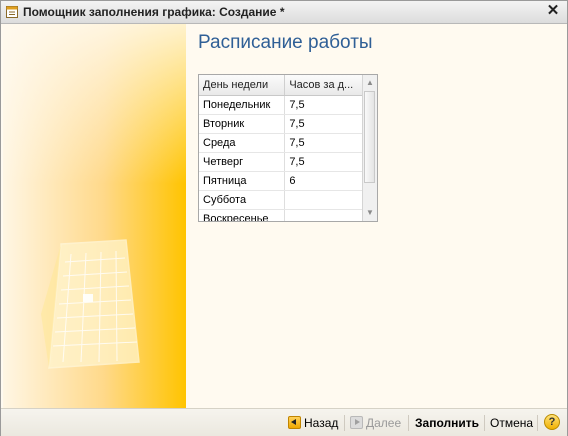 The width and height of the screenshot is (568, 436). Describe the element at coordinates (356, 422) in the screenshot. I see `arrow-right-icon` at that location.